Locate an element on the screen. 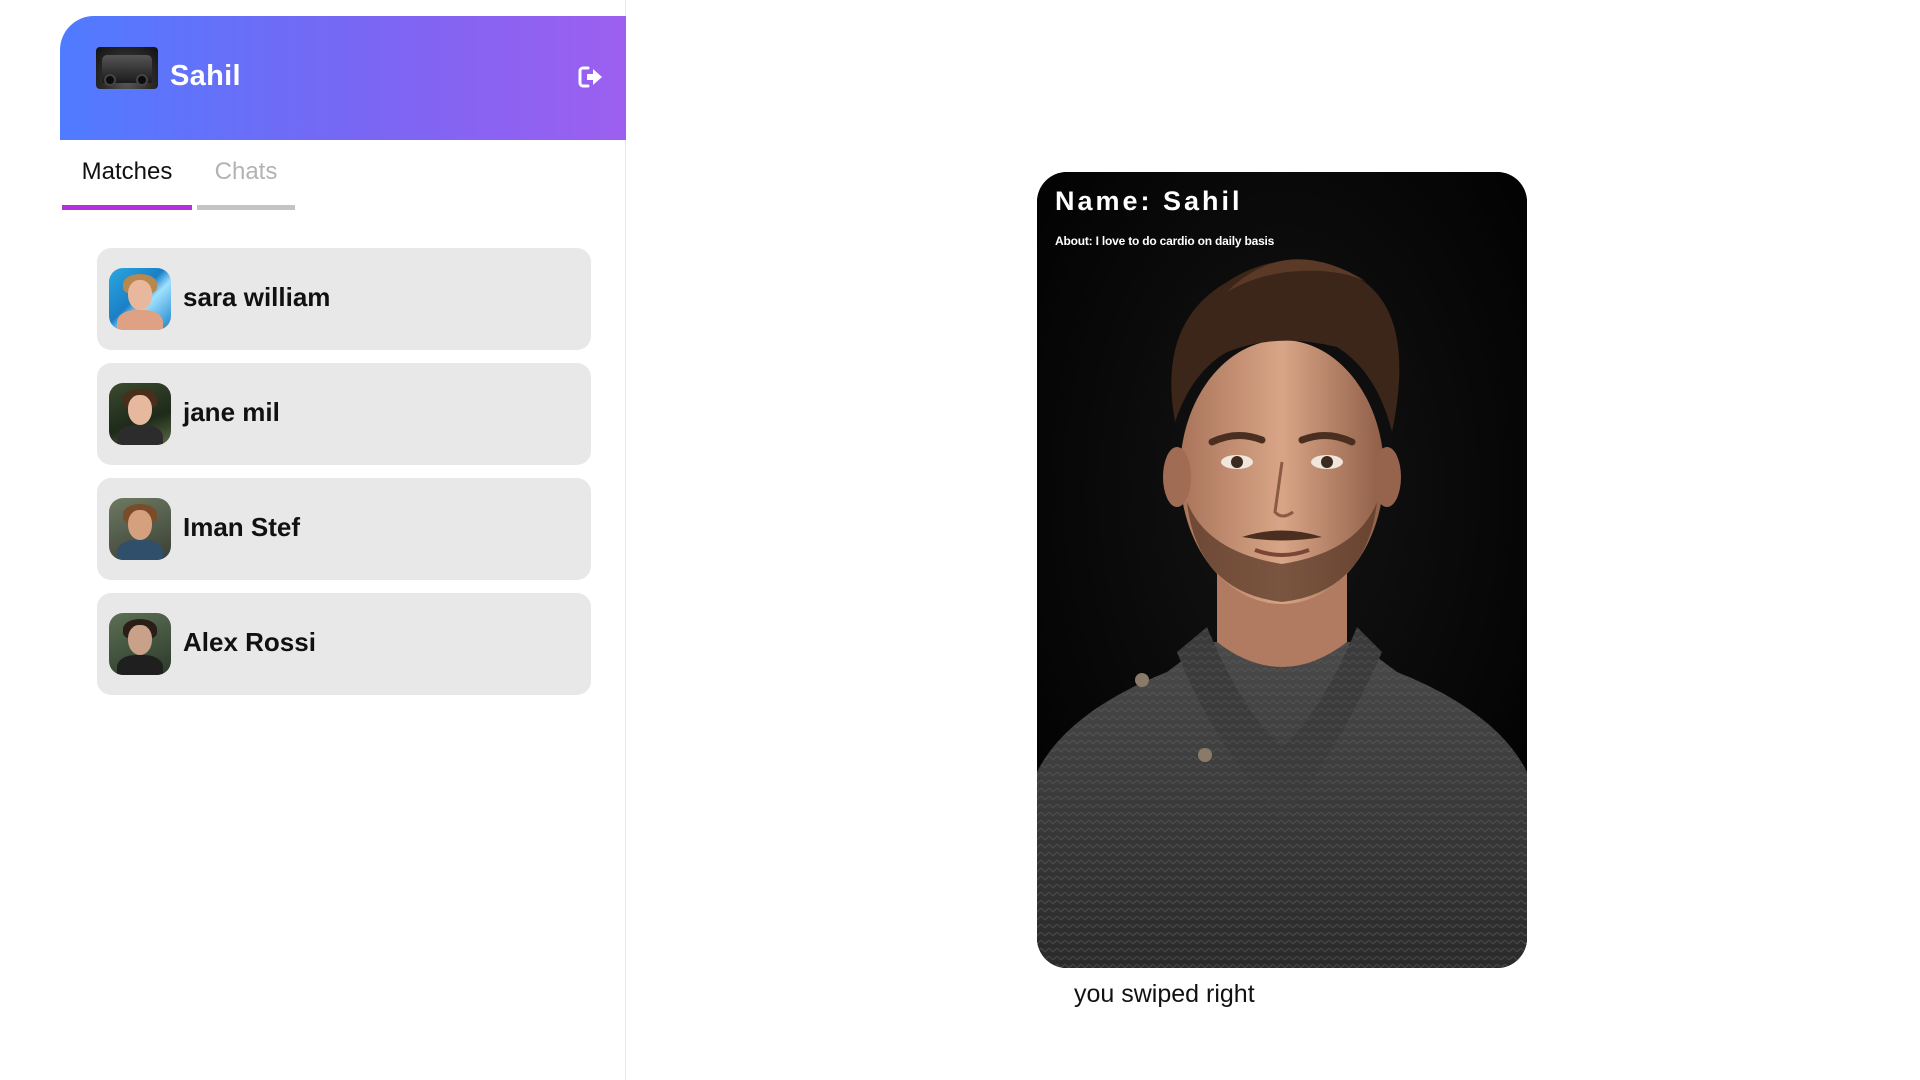 Image resolution: width=1920 pixels, height=1080 pixels. tab-chats: Chats is located at coordinates (246, 180).